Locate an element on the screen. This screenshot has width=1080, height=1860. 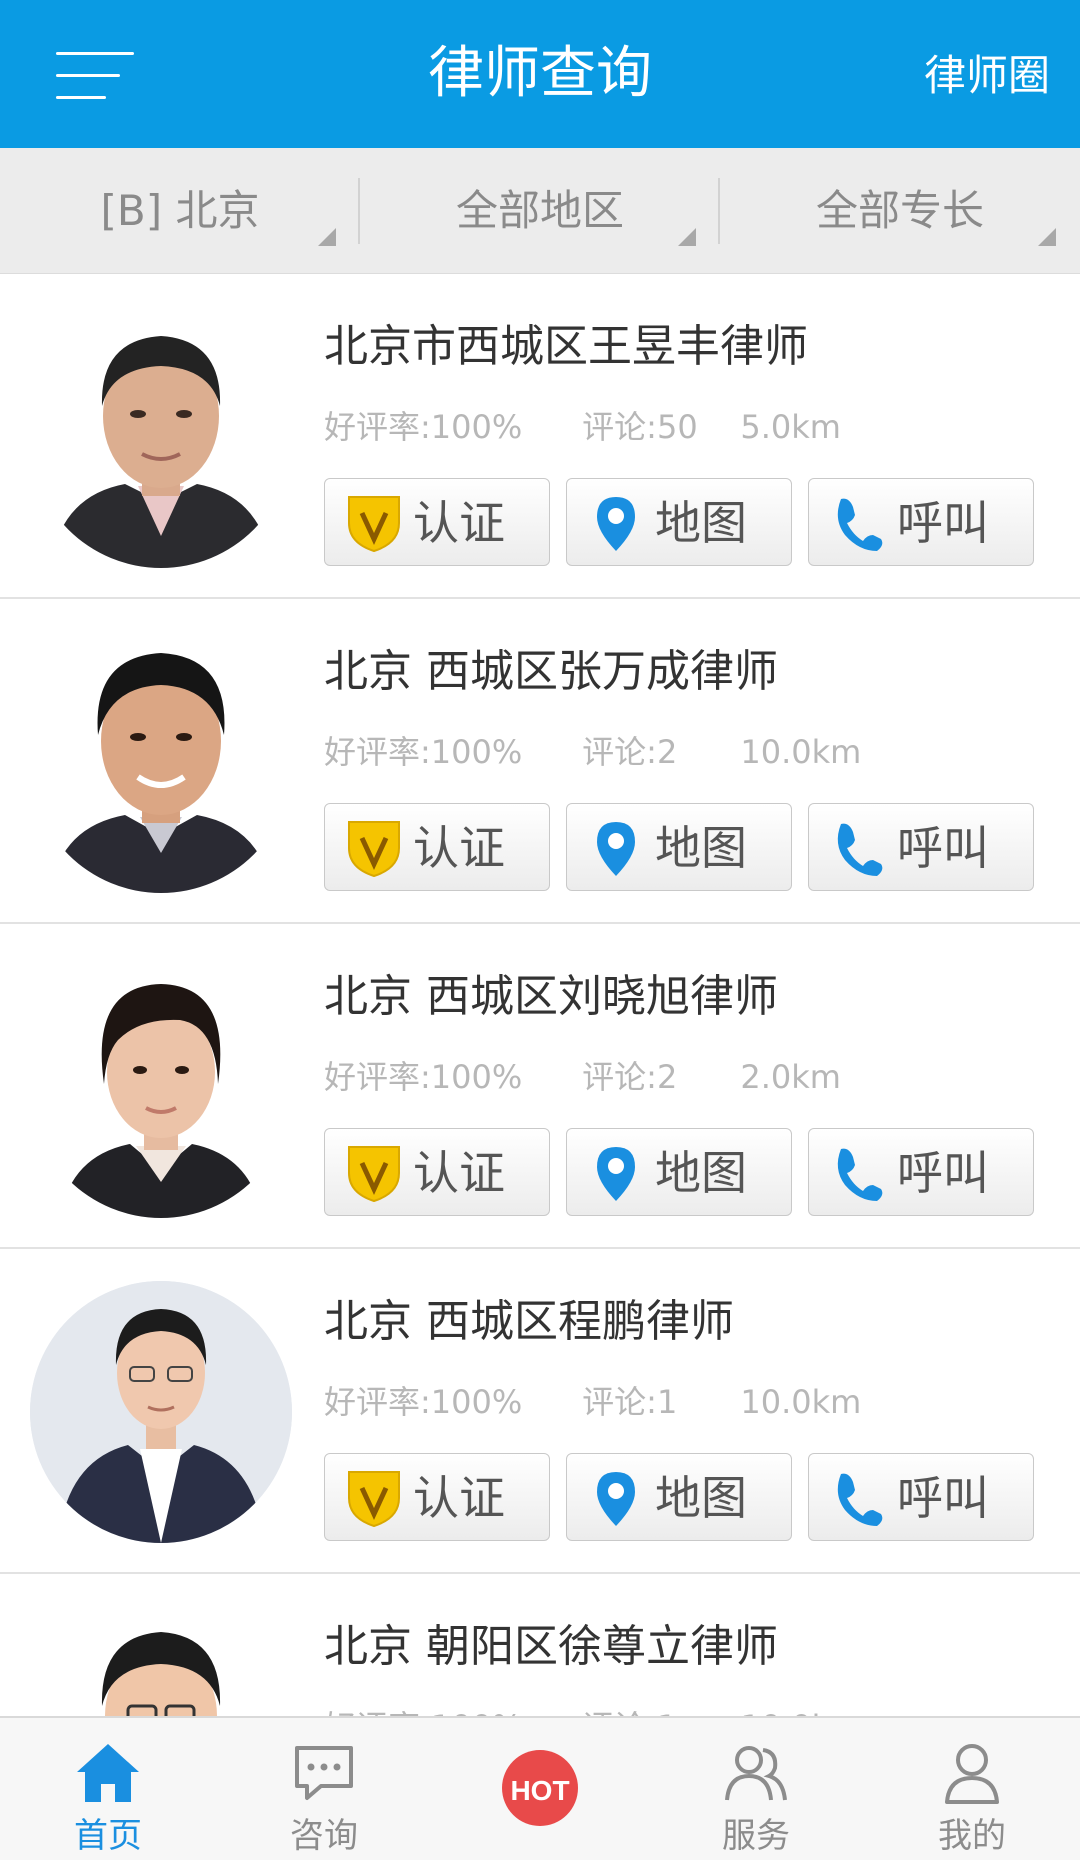
distance: 5.0km is located at coordinates (790, 427).